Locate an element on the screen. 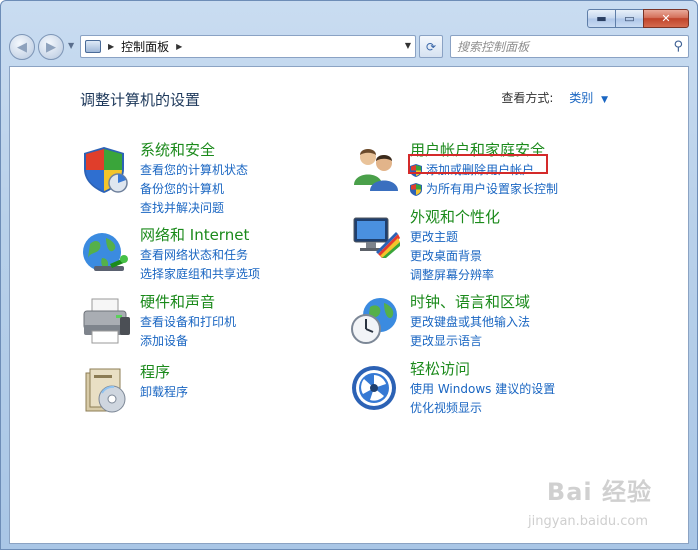  printer-icon is located at coordinates (106, 321).